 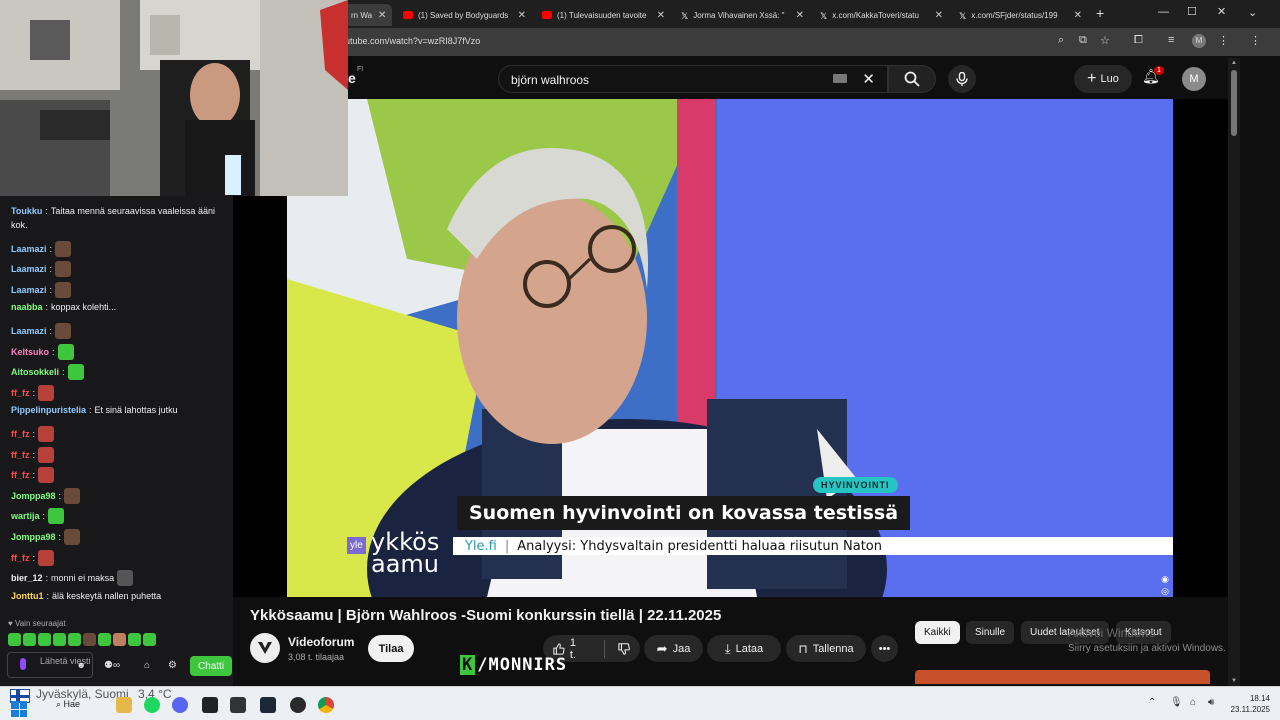 I want to click on search-button, so click(x=912, y=79).